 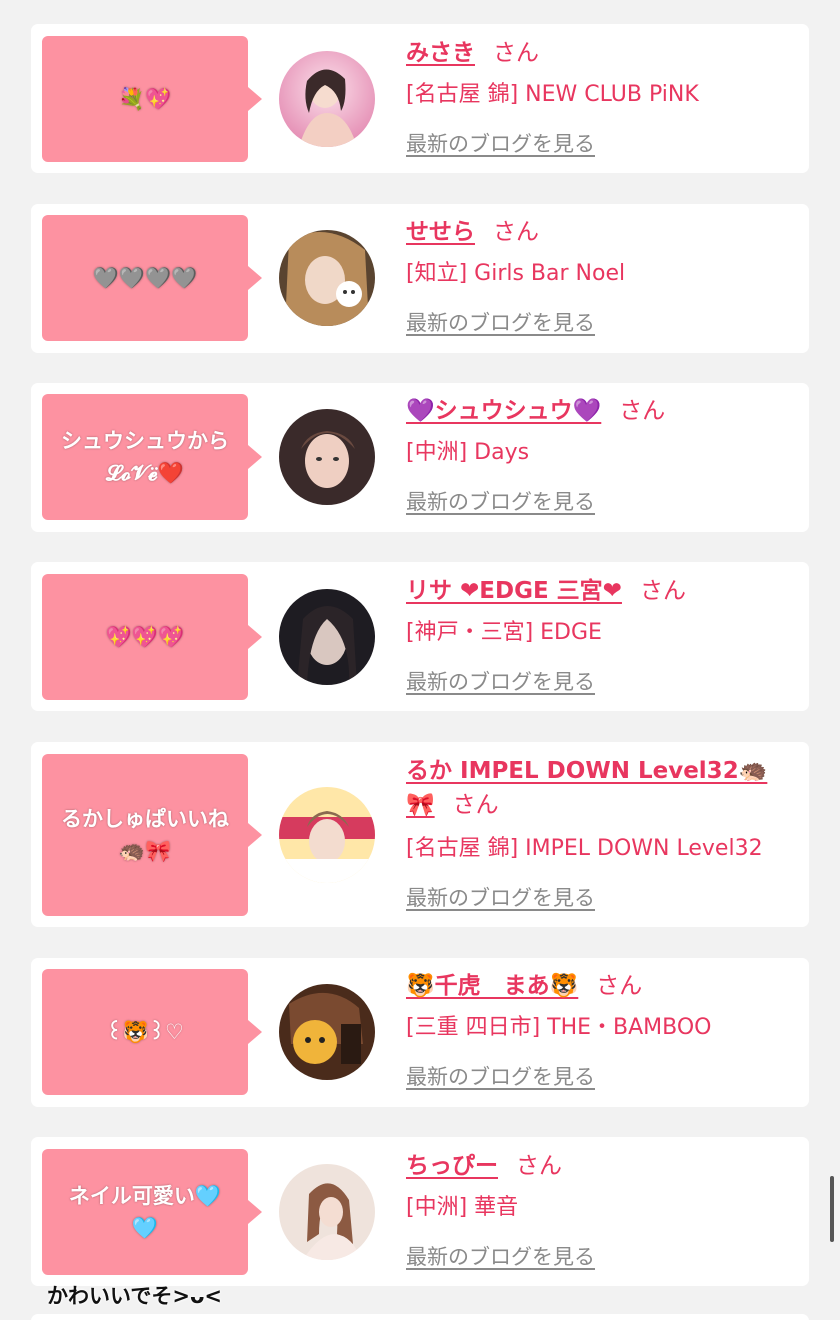 I want to click on name-line: 💜シュウシュウ💜 さん, so click(x=603, y=411).